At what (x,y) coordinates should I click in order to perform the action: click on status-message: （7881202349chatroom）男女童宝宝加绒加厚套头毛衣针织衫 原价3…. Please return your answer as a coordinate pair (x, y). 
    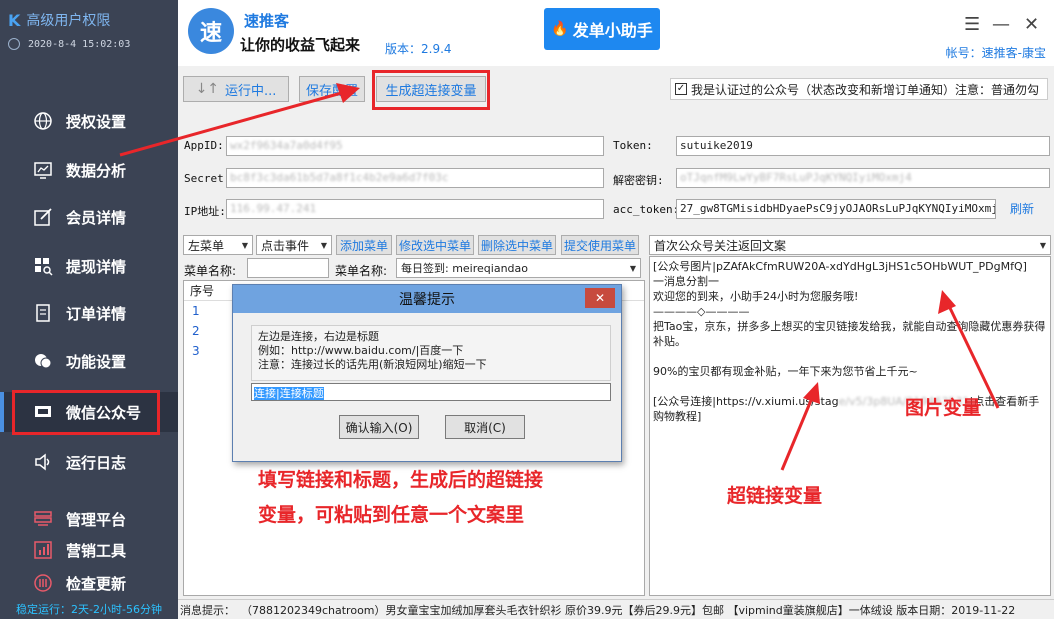
    Looking at the image, I should click on (628, 610).